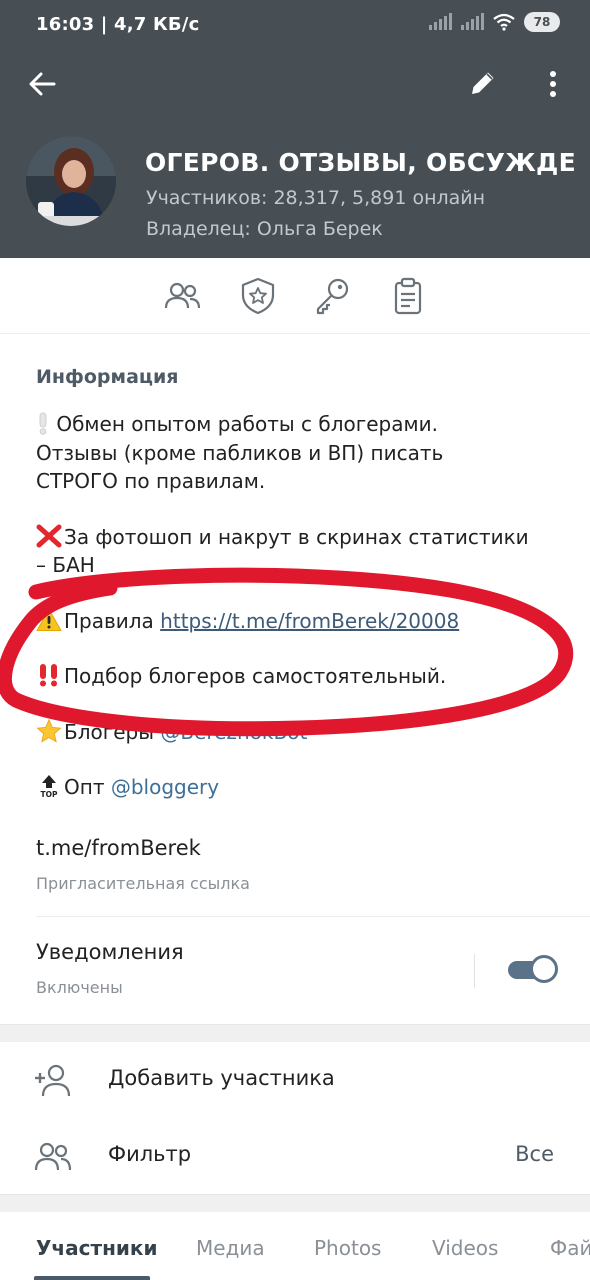  I want to click on double-exclamation-icon, so click(48, 675).